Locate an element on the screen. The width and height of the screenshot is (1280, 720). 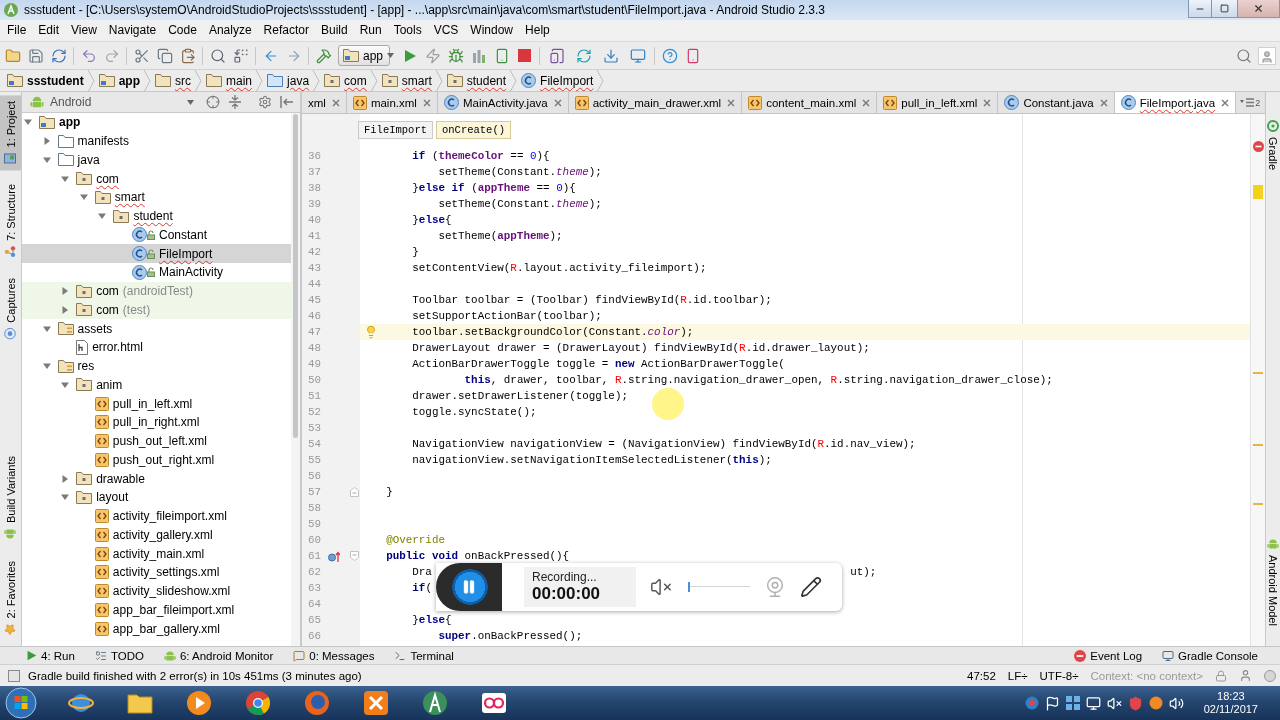
nav-bar-item: FileImport is located at coordinates (557, 80).